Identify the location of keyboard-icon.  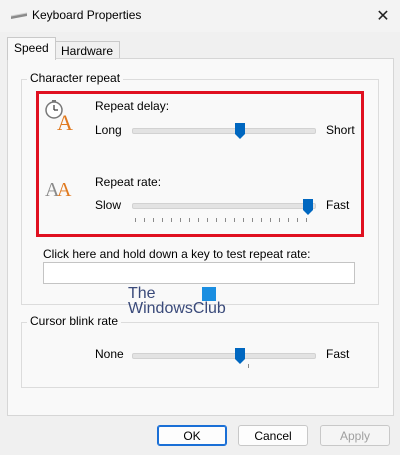
(19, 15).